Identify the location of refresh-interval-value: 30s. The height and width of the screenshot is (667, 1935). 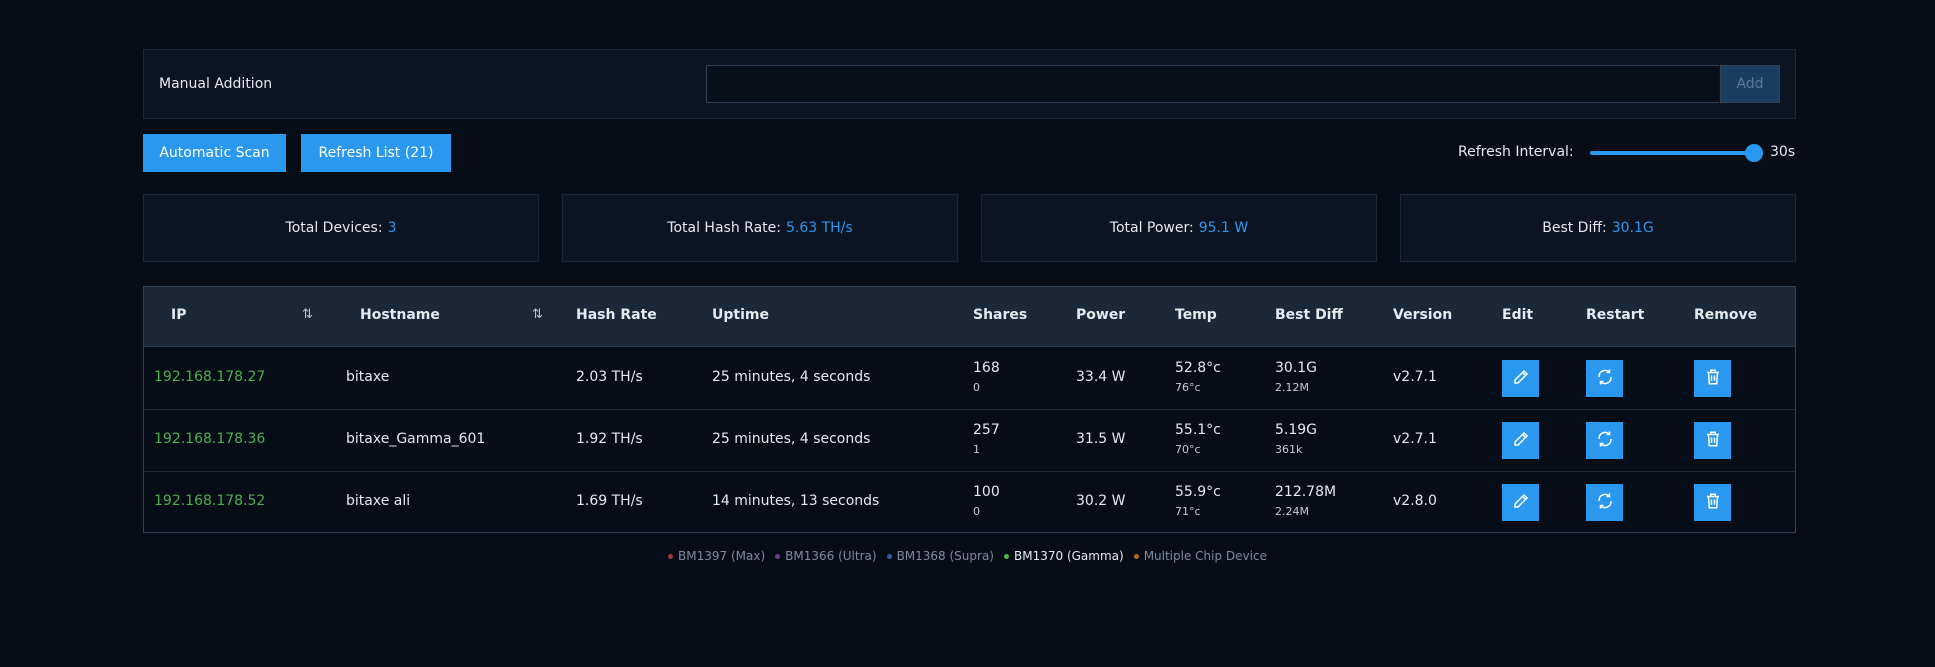
(1783, 152).